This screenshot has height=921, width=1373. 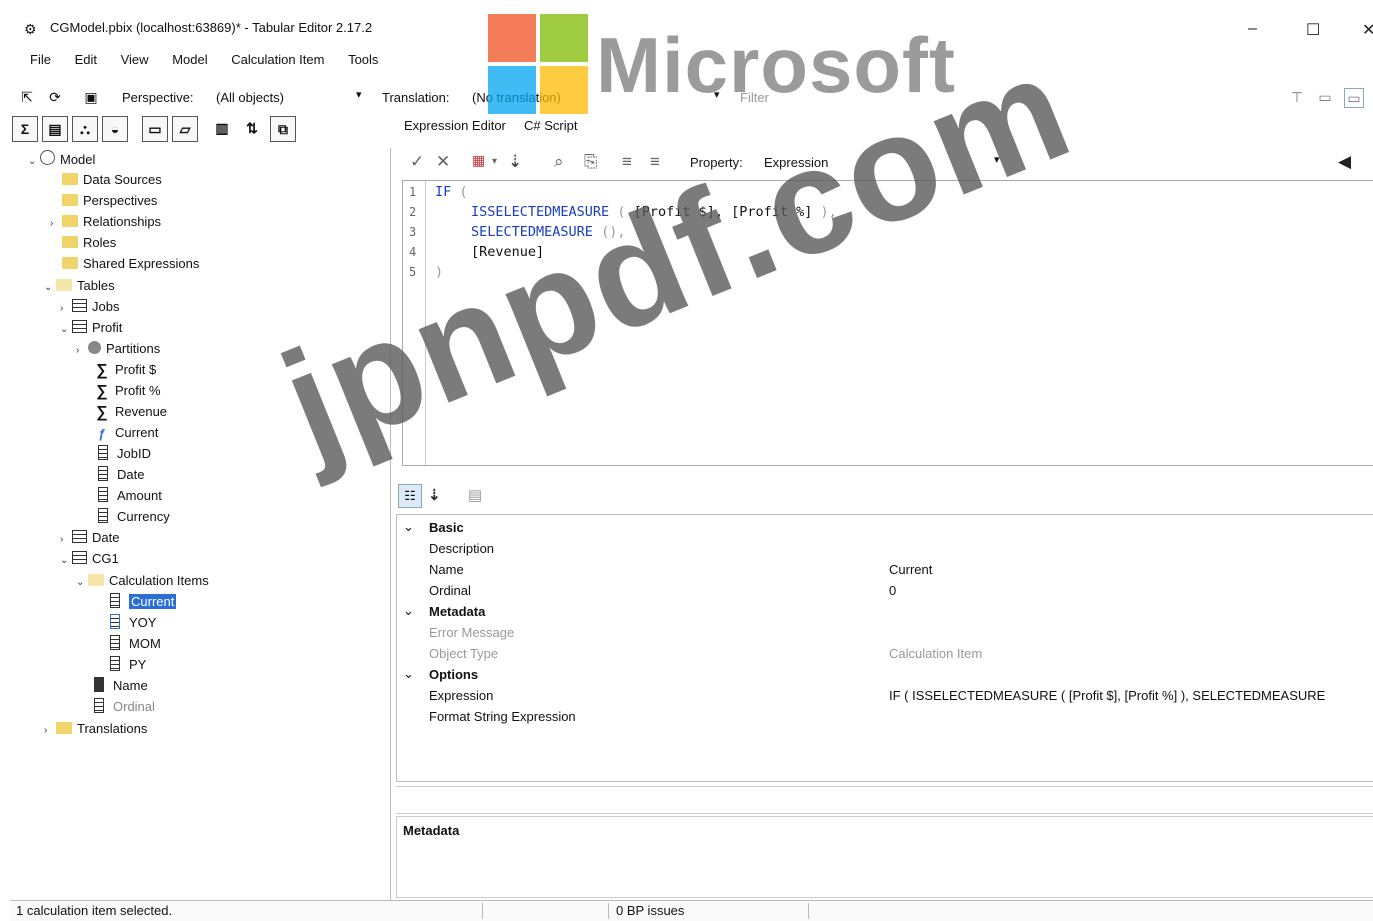 I want to click on collapse-options-icon: ⌄, so click(x=408, y=674).